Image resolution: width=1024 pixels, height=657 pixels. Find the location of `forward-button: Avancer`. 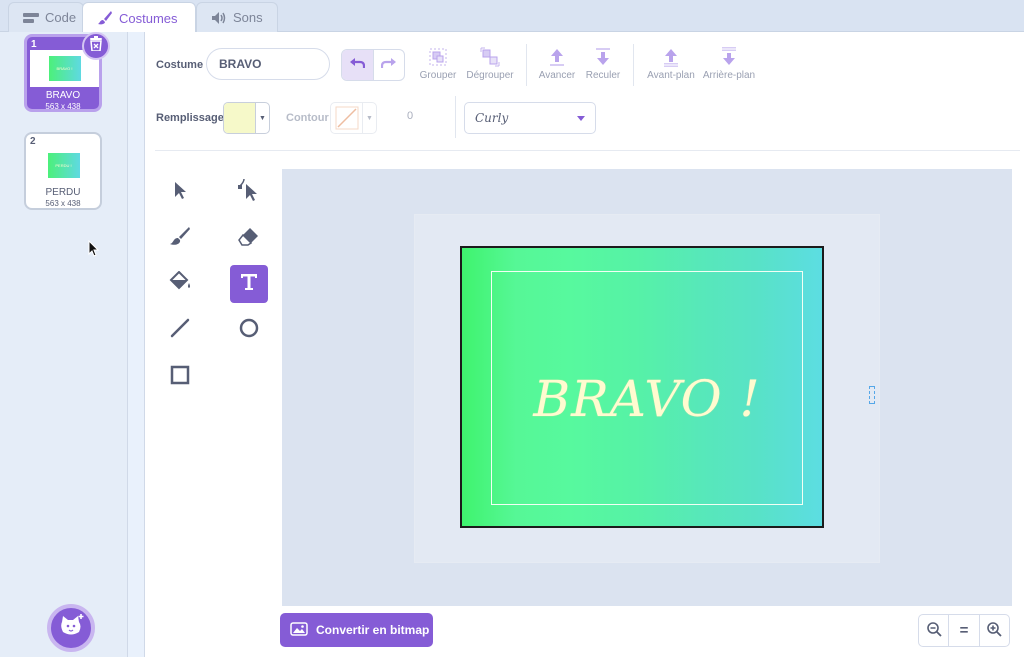

forward-button: Avancer is located at coordinates (557, 63).